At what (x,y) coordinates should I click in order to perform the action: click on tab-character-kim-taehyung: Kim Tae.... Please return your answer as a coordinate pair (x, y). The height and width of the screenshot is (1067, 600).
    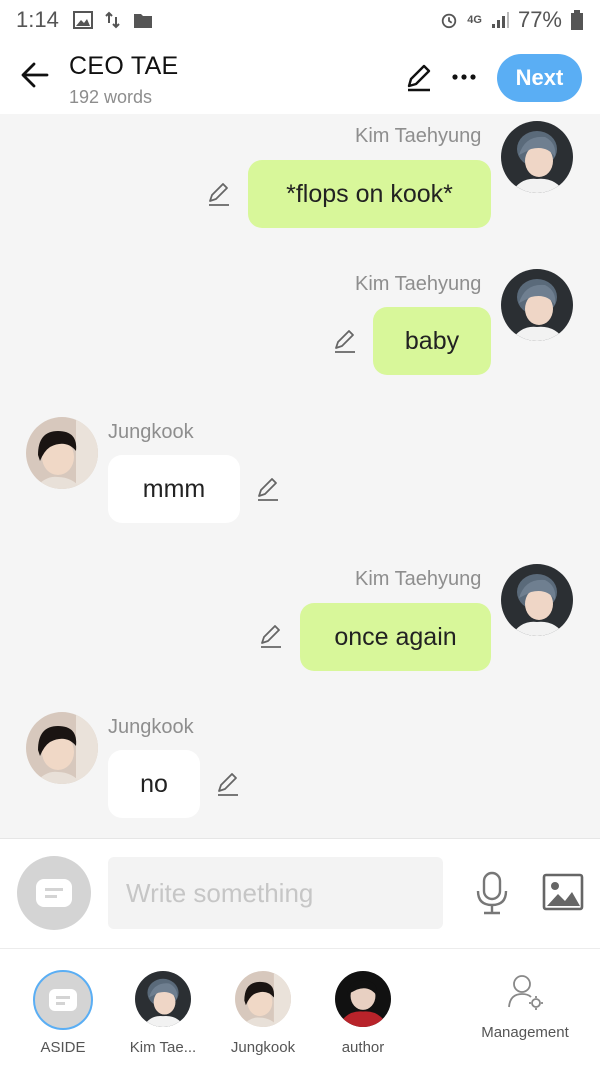
    Looking at the image, I should click on (163, 1008).